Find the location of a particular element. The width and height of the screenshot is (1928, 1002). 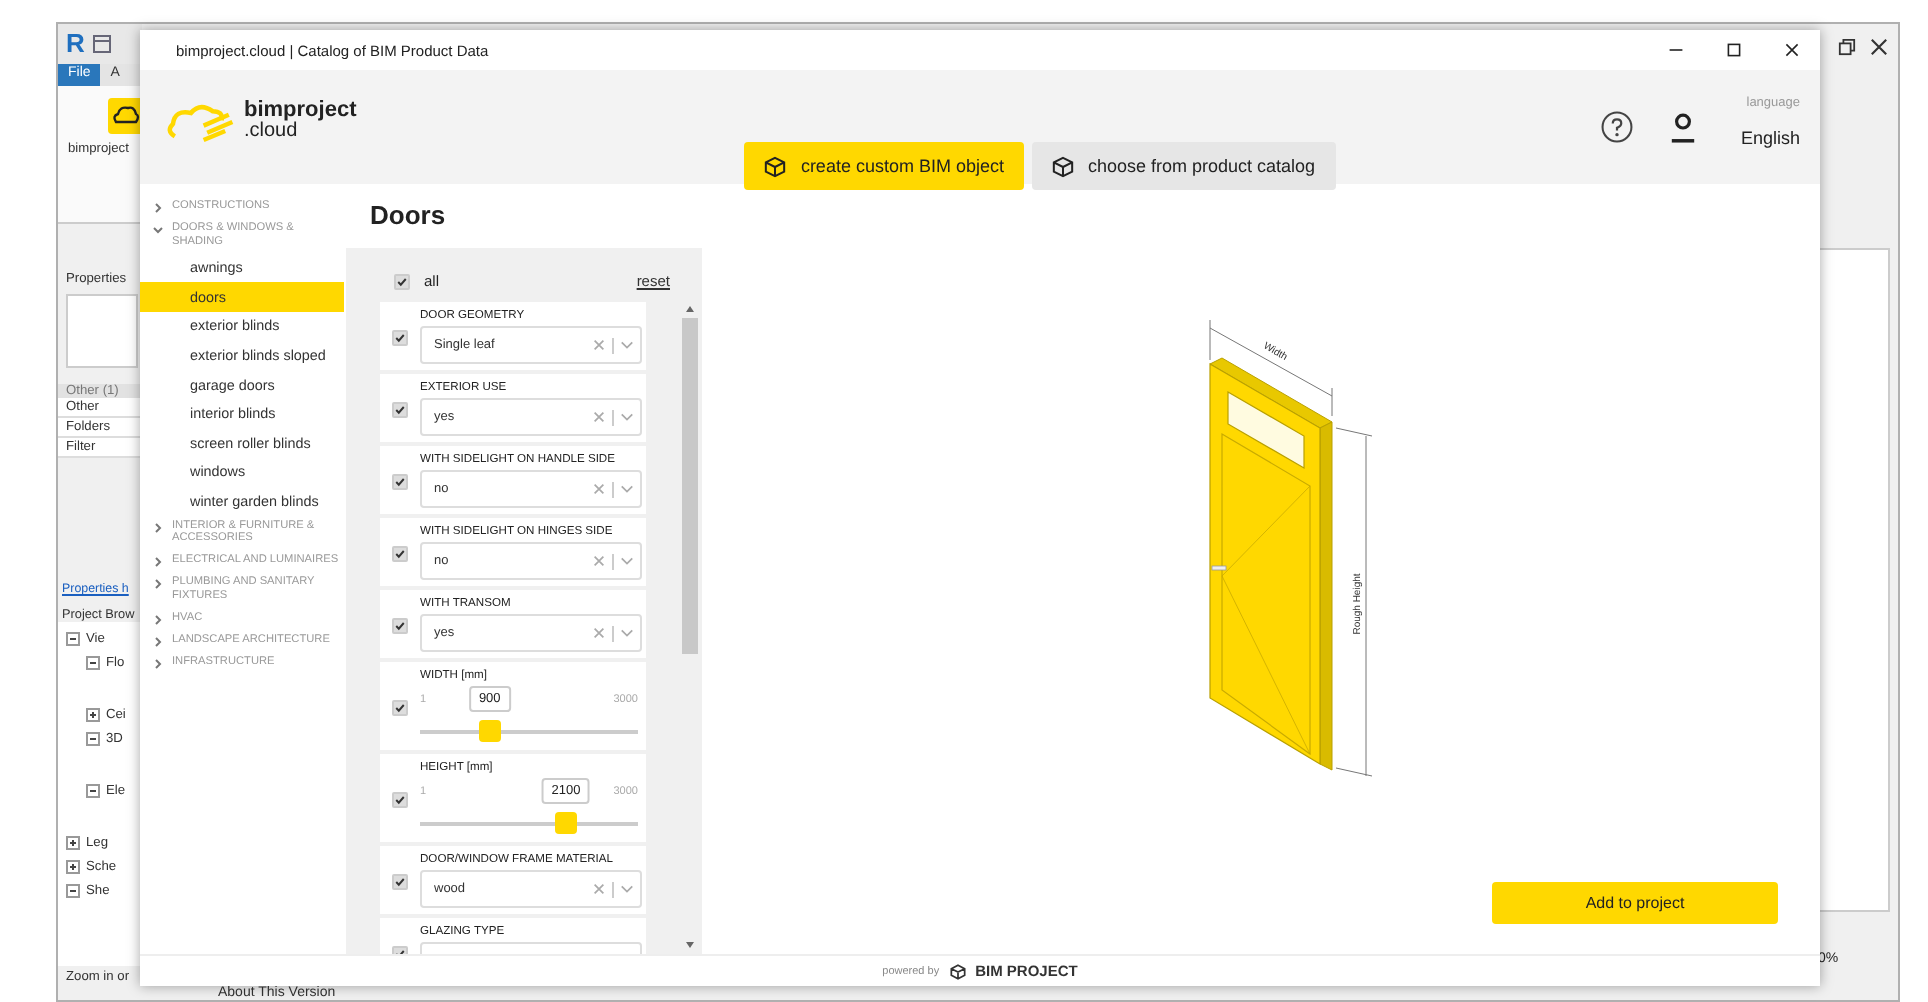

page-title: Doors is located at coordinates (408, 216).